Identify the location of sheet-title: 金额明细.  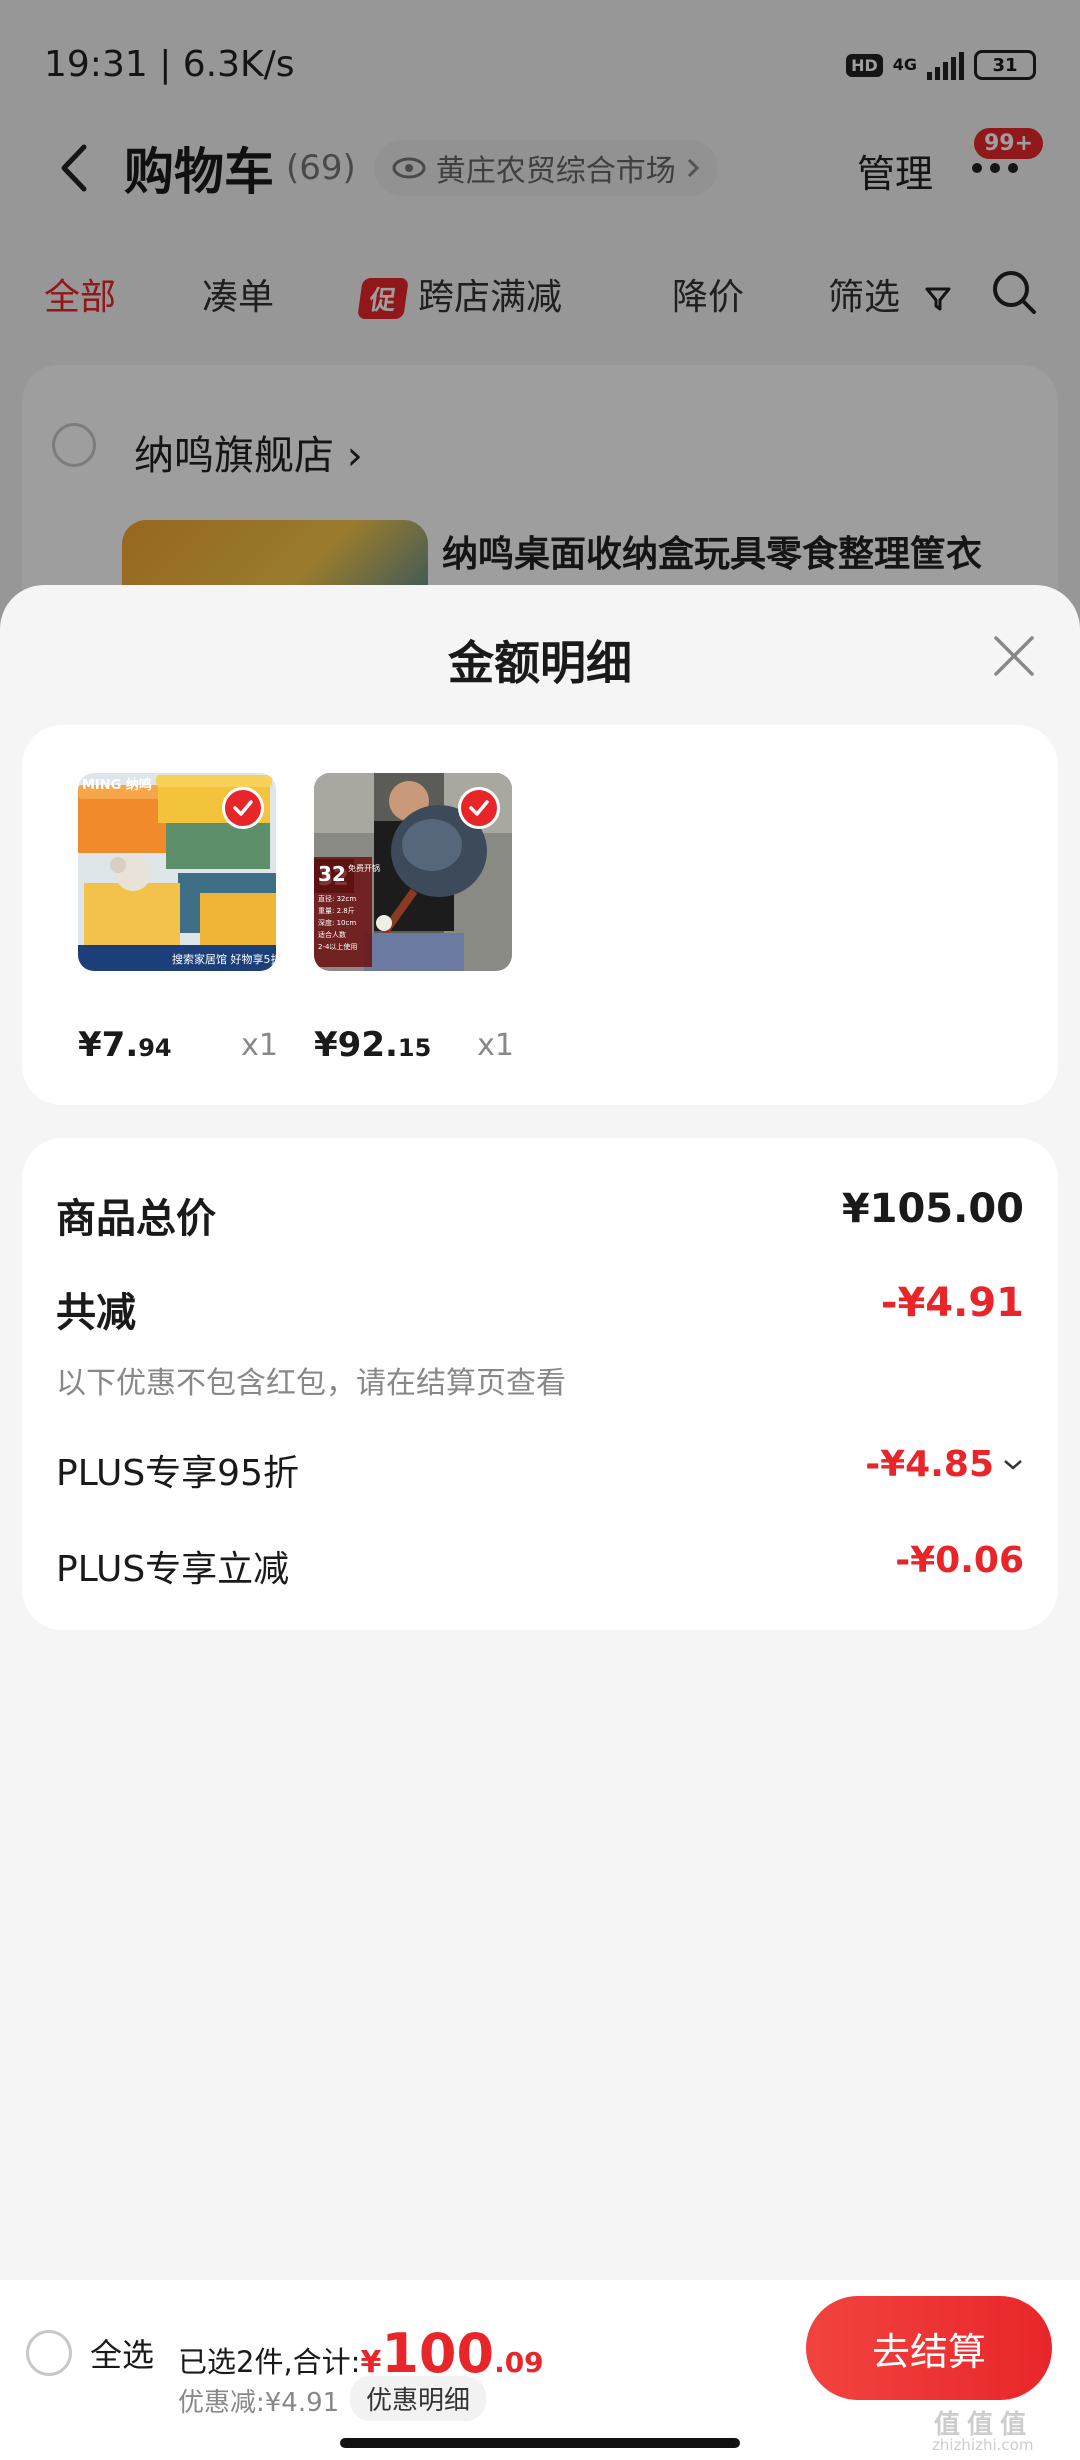
(540, 663).